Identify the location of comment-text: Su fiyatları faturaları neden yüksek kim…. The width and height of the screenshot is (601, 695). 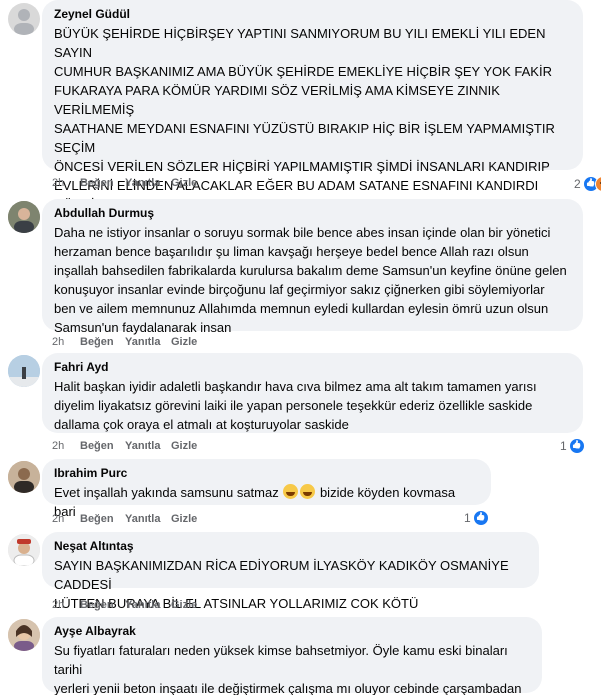
(288, 669).